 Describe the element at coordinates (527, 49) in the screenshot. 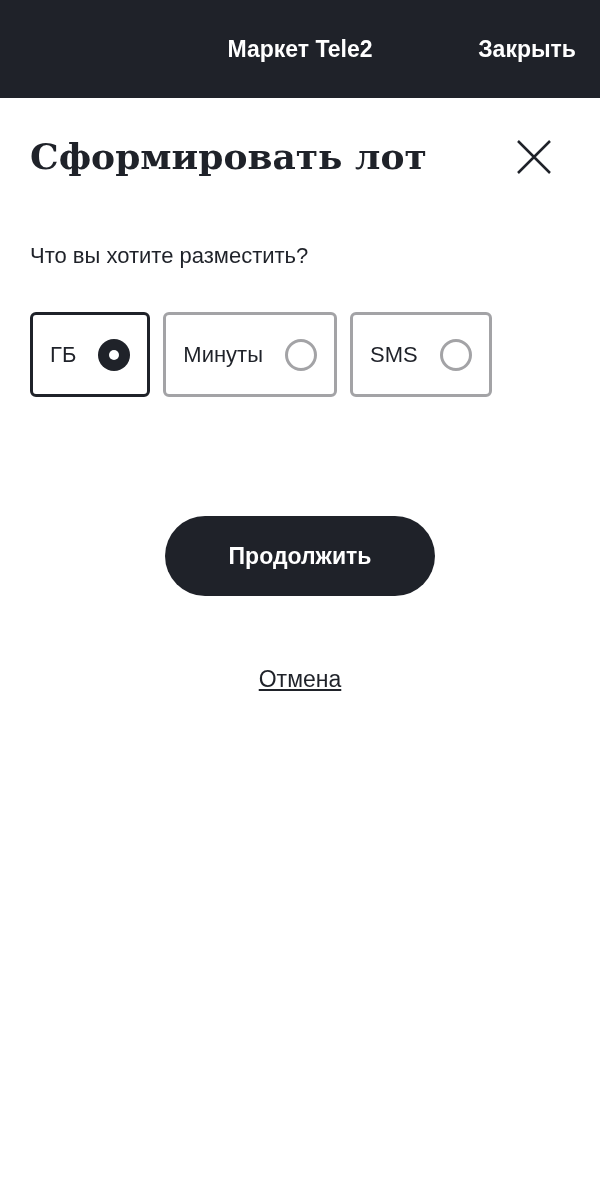

I see `close-link: Закрыть` at that location.